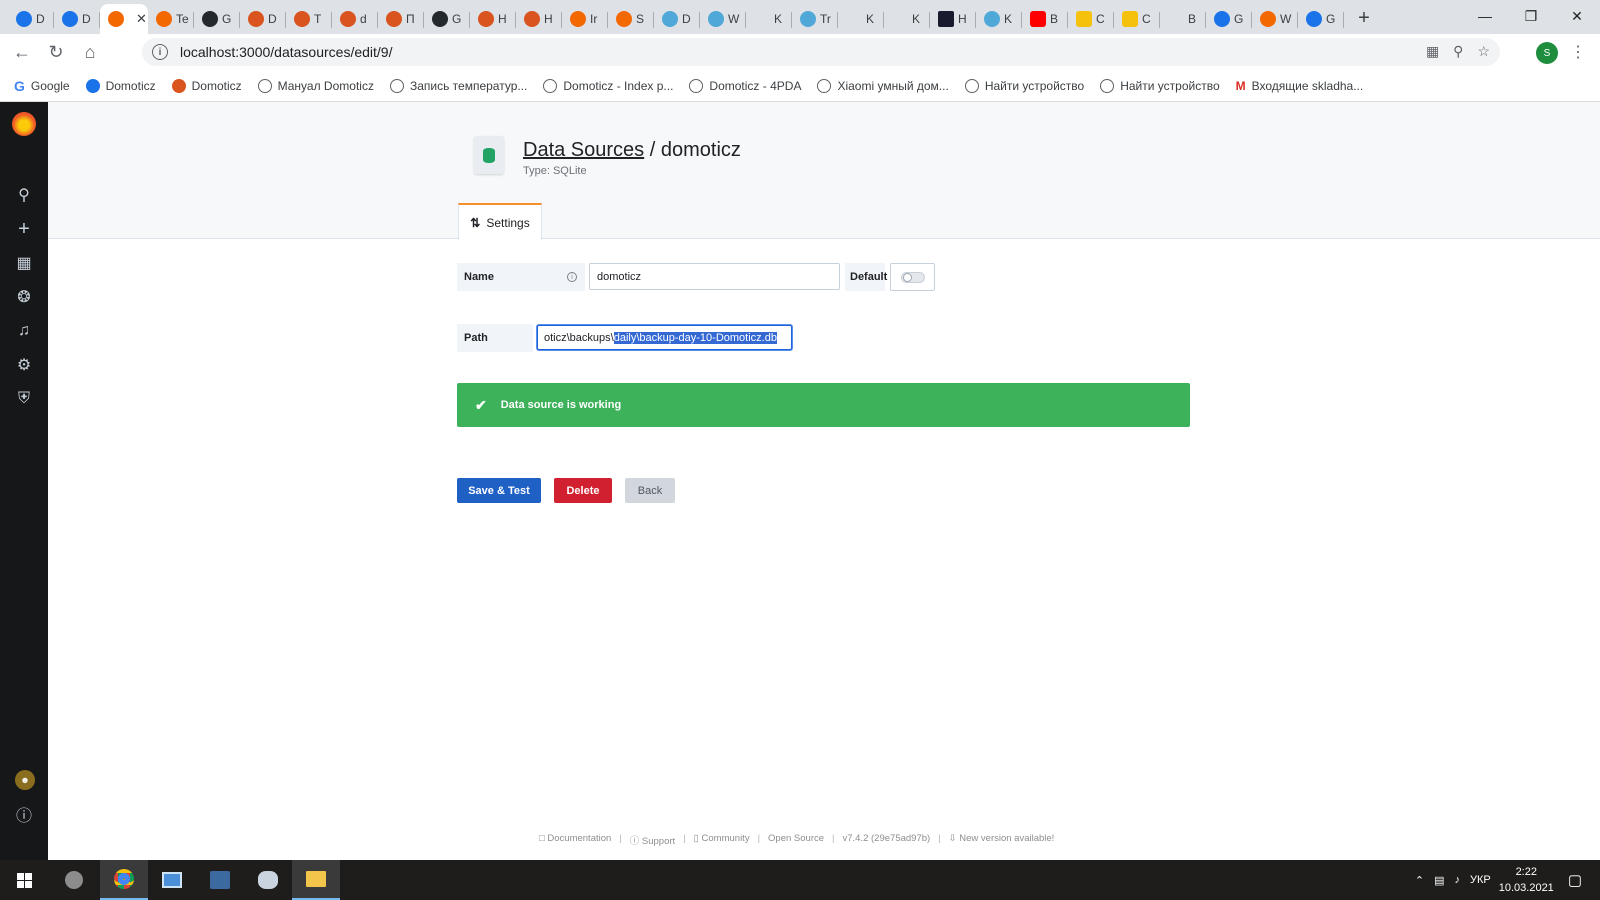 The image size is (1600, 900). Describe the element at coordinates (24, 880) in the screenshot. I see `windows-start-icon` at that location.